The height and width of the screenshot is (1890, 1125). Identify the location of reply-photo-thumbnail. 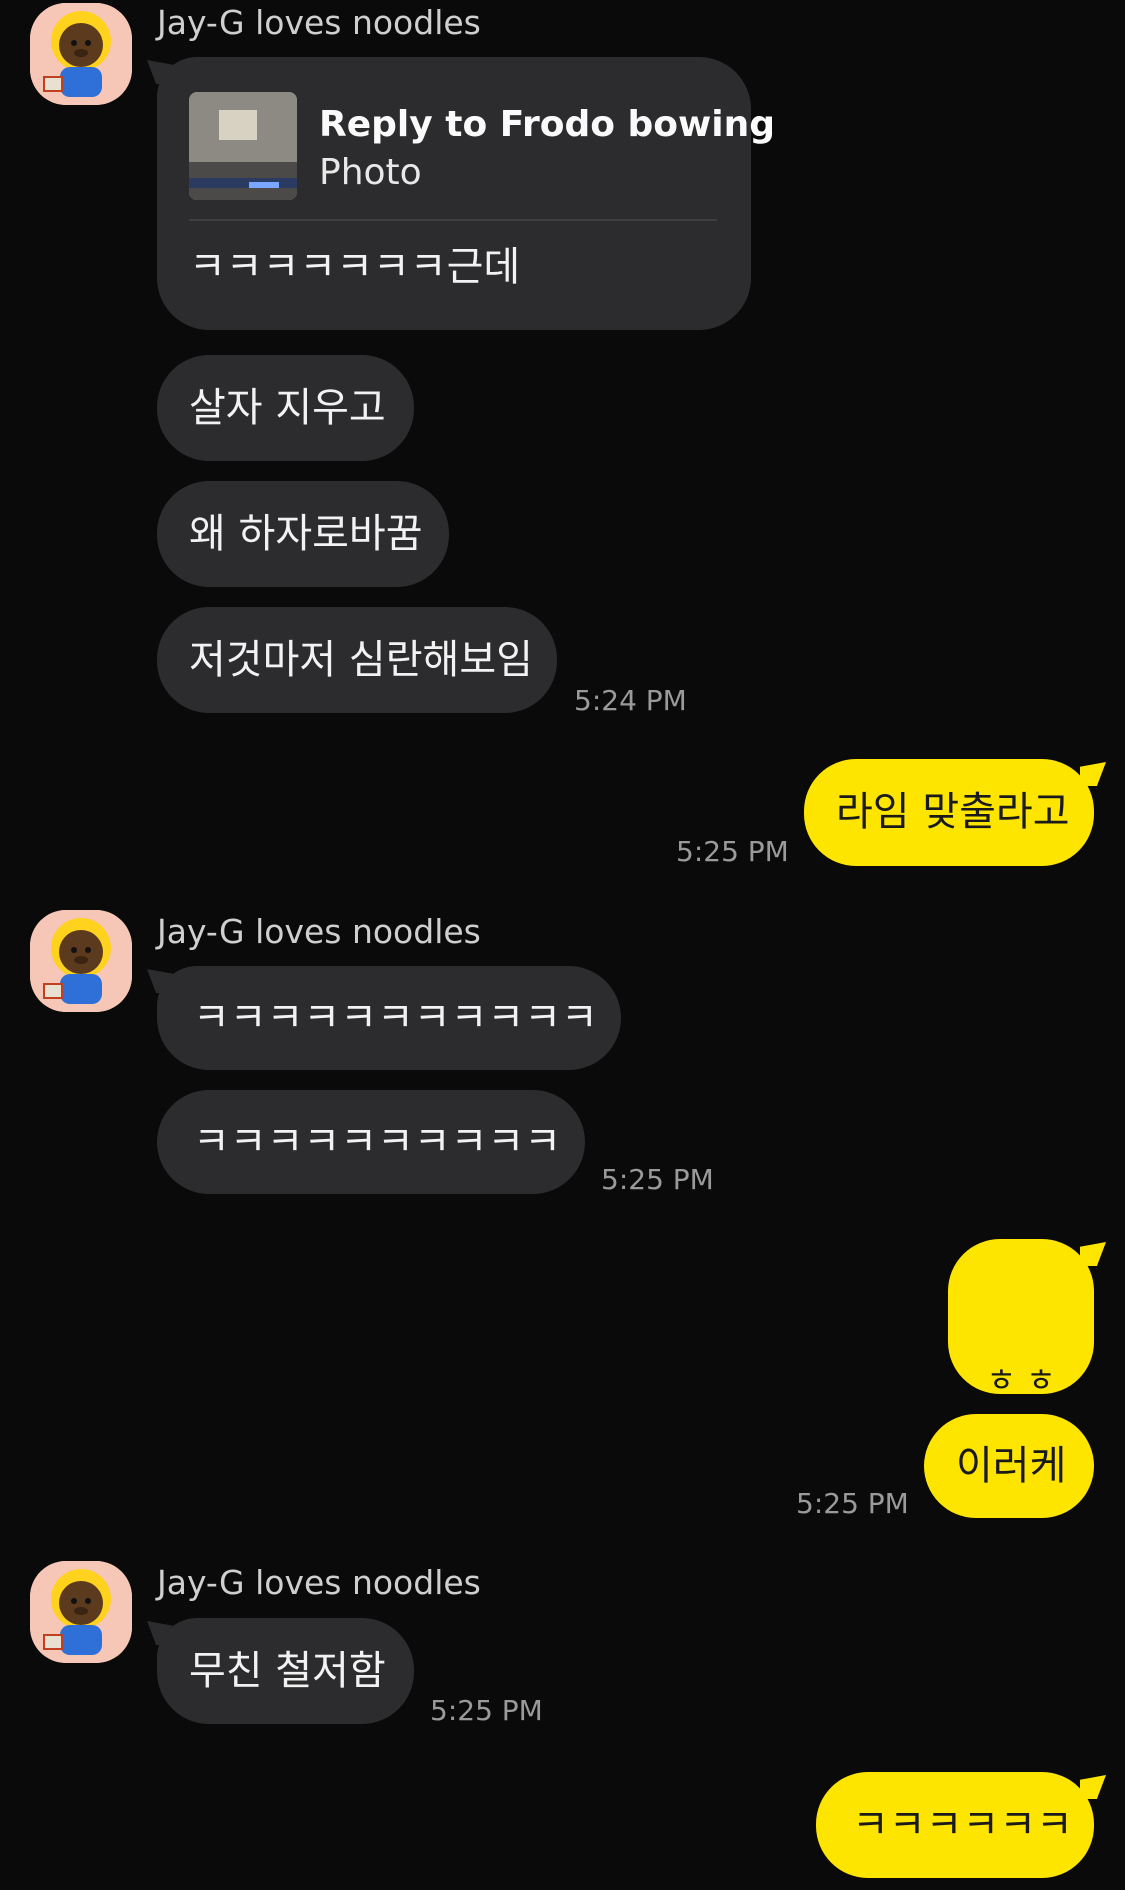
(243, 146).